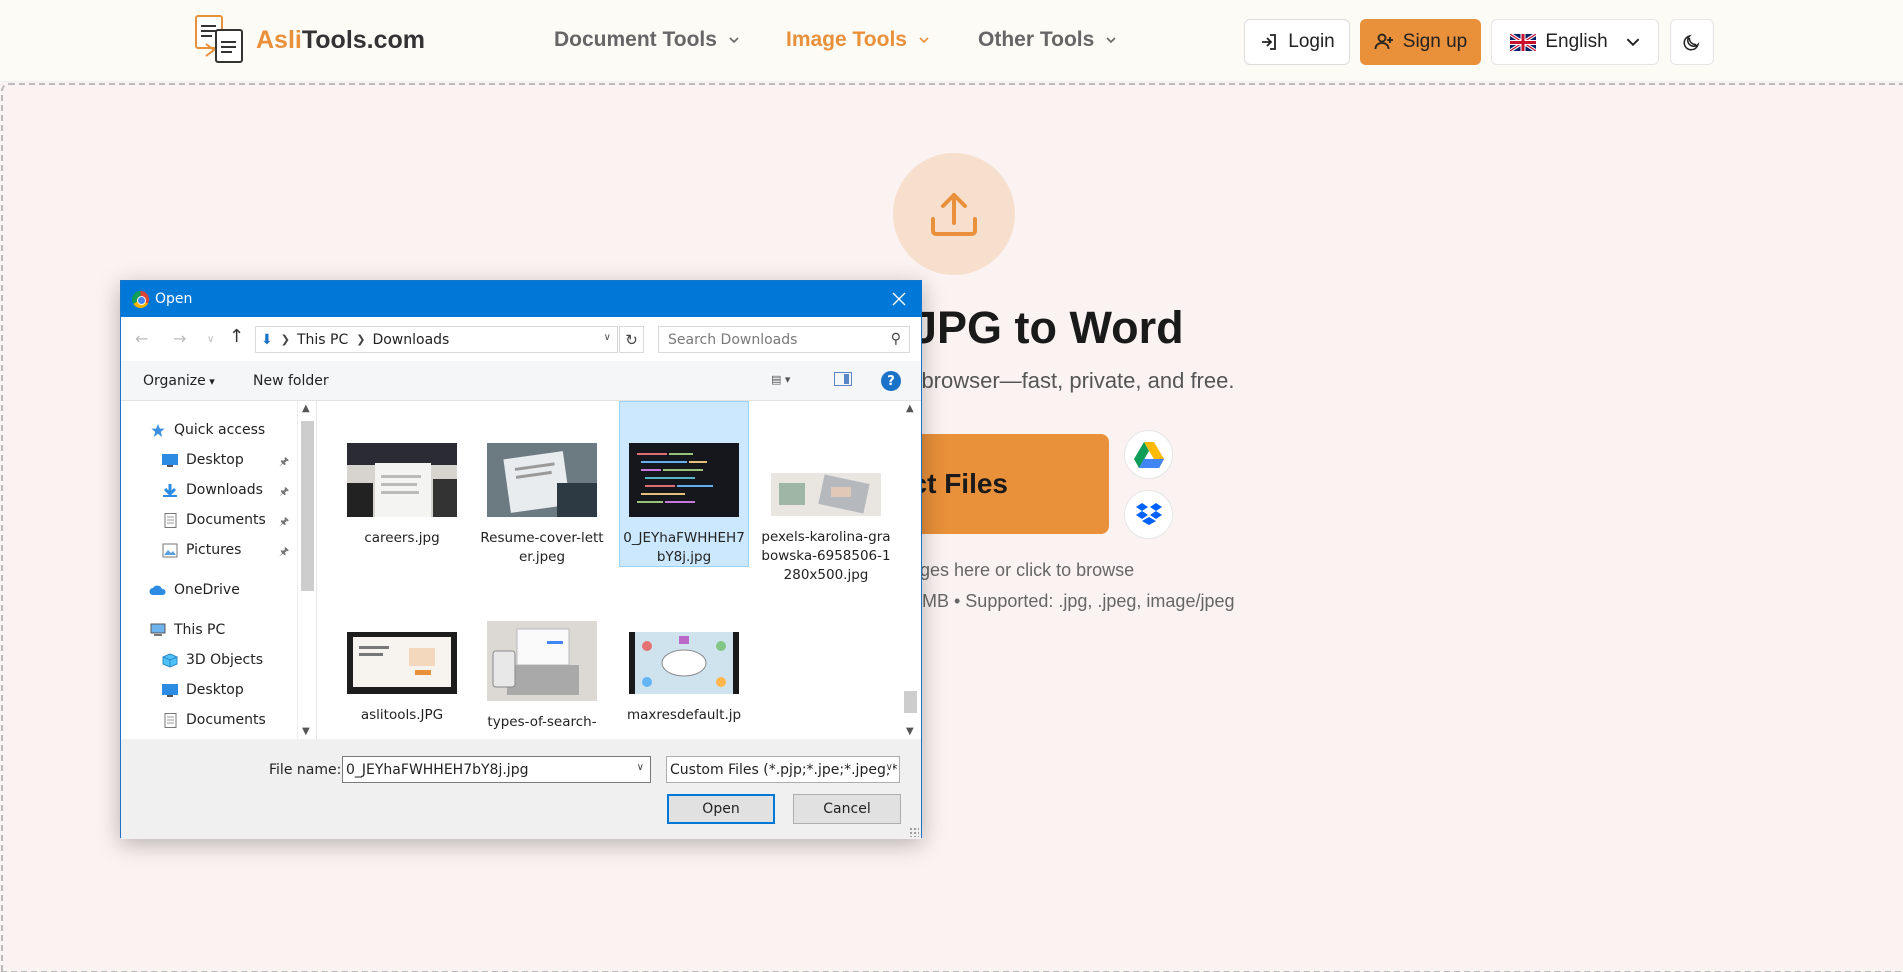 The height and width of the screenshot is (972, 1903). I want to click on nav-item-label: Desktop, so click(215, 690).